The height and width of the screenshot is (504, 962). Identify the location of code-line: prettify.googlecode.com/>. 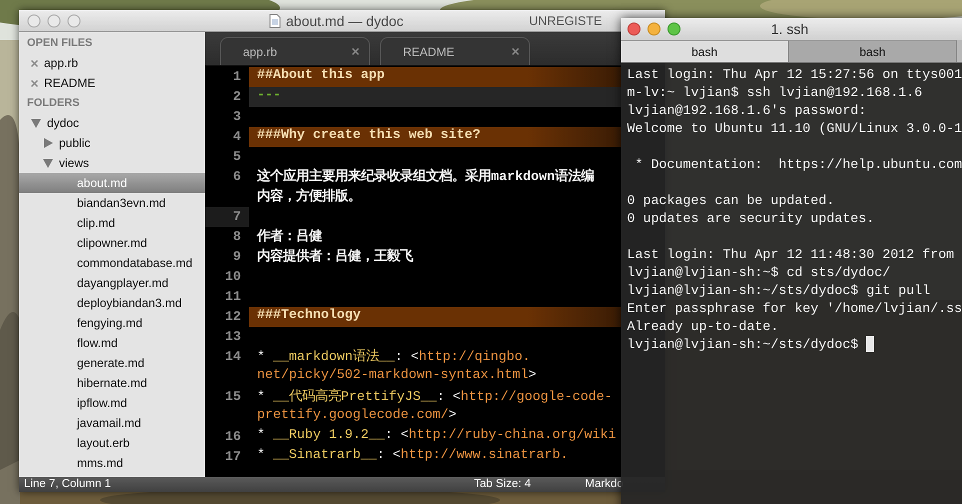
(357, 415).